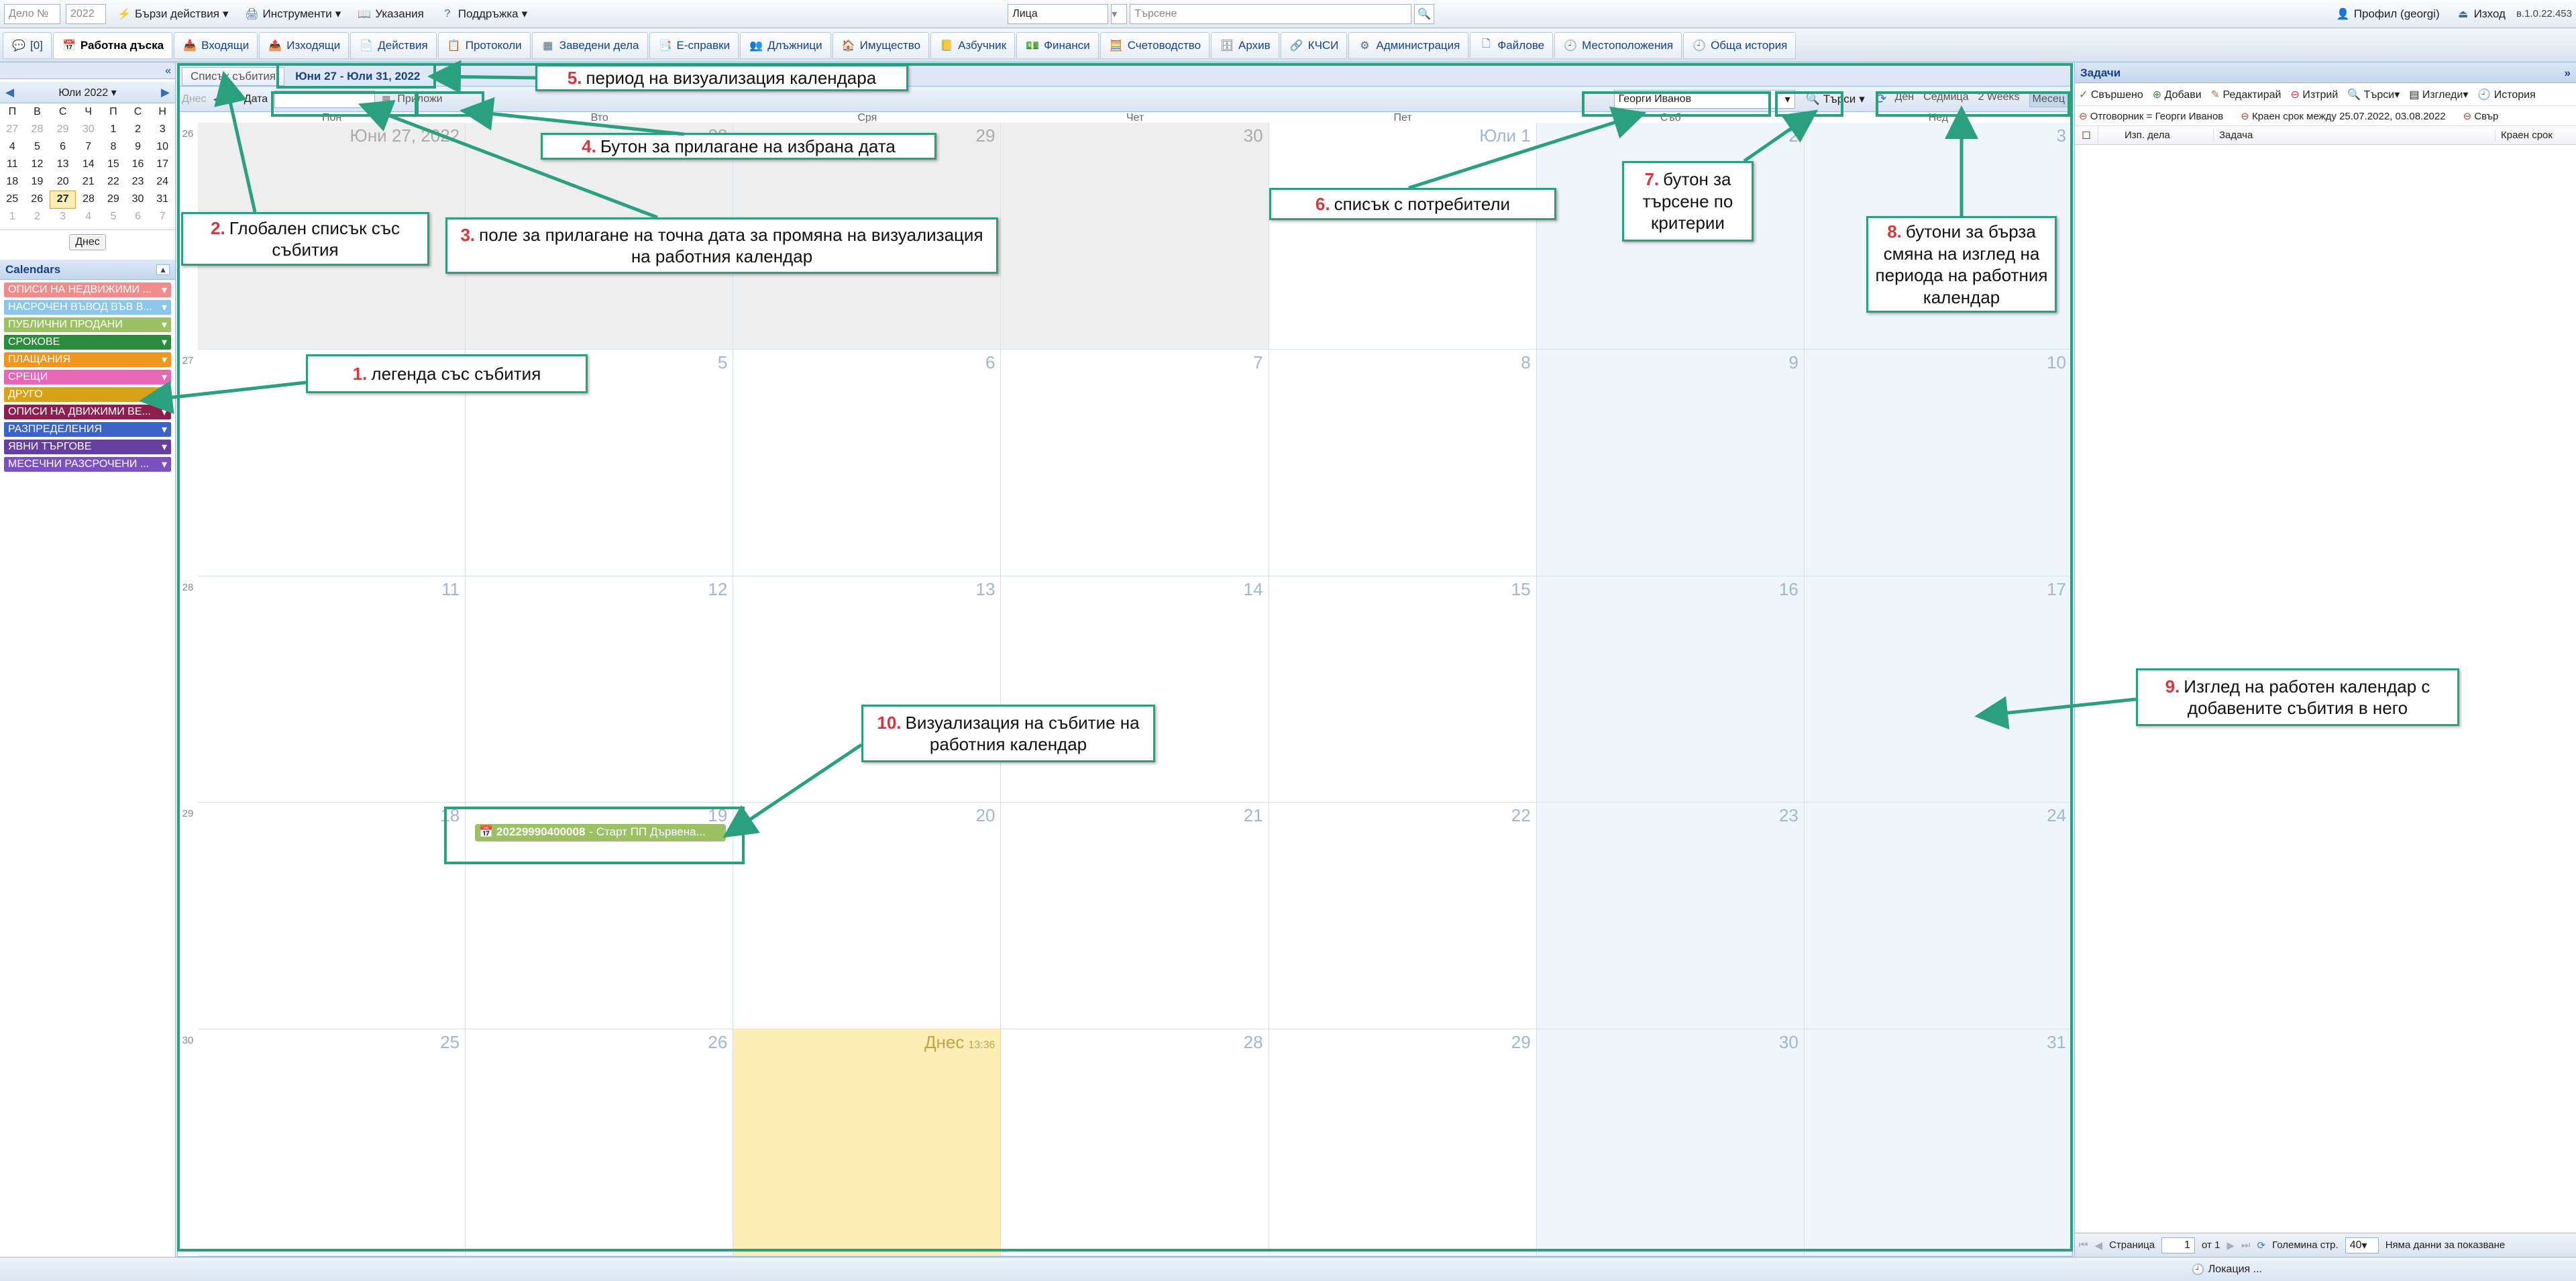 The width and height of the screenshot is (2576, 1281). What do you see at coordinates (87, 342) in the screenshot?
I see `legend-item: СРОКОВЕ ▾` at bounding box center [87, 342].